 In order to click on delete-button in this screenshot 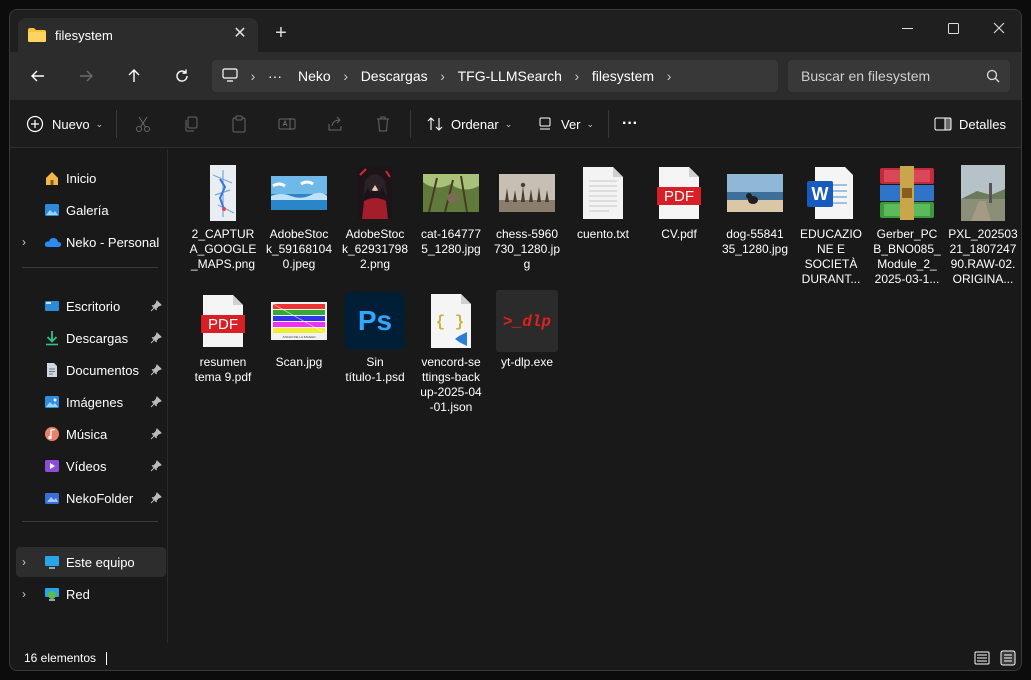, I will do `click(383, 124)`.